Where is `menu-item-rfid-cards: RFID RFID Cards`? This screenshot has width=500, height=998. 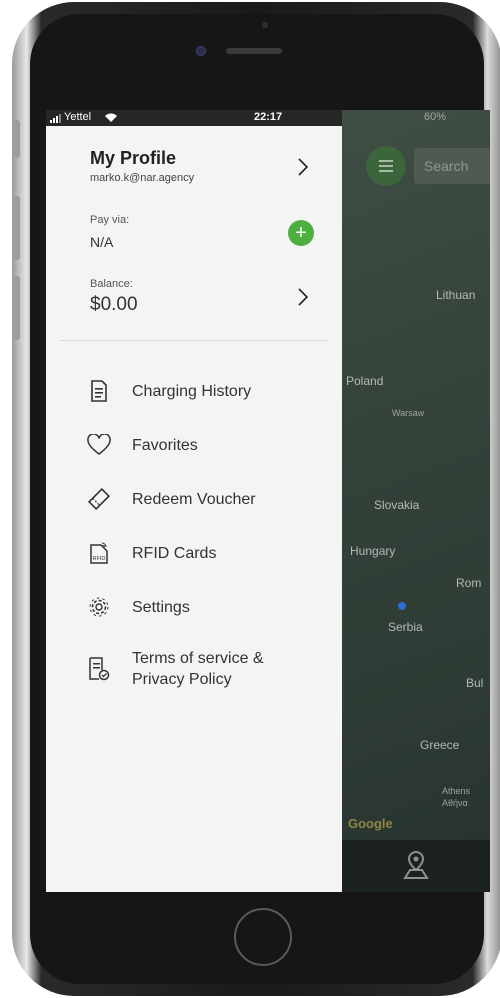
menu-item-rfid-cards: RFID RFID Cards is located at coordinates (151, 553).